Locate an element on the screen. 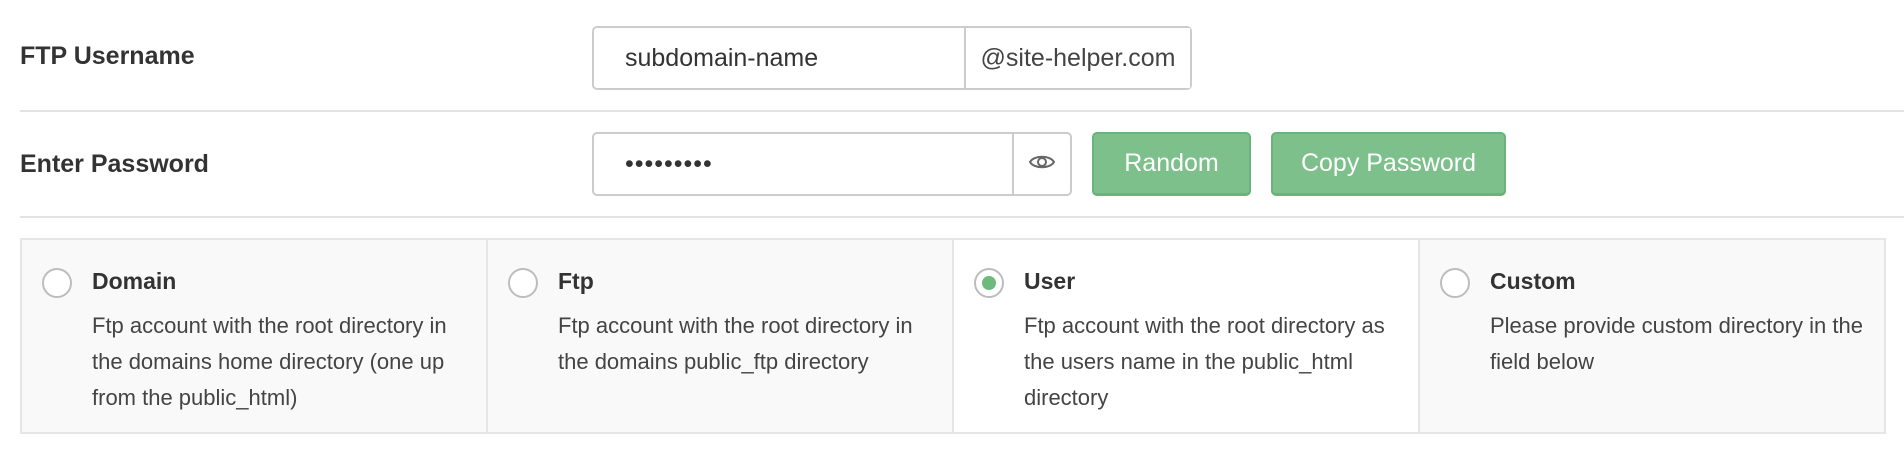  ftp-username-group: @site-helper.com is located at coordinates (892, 58).